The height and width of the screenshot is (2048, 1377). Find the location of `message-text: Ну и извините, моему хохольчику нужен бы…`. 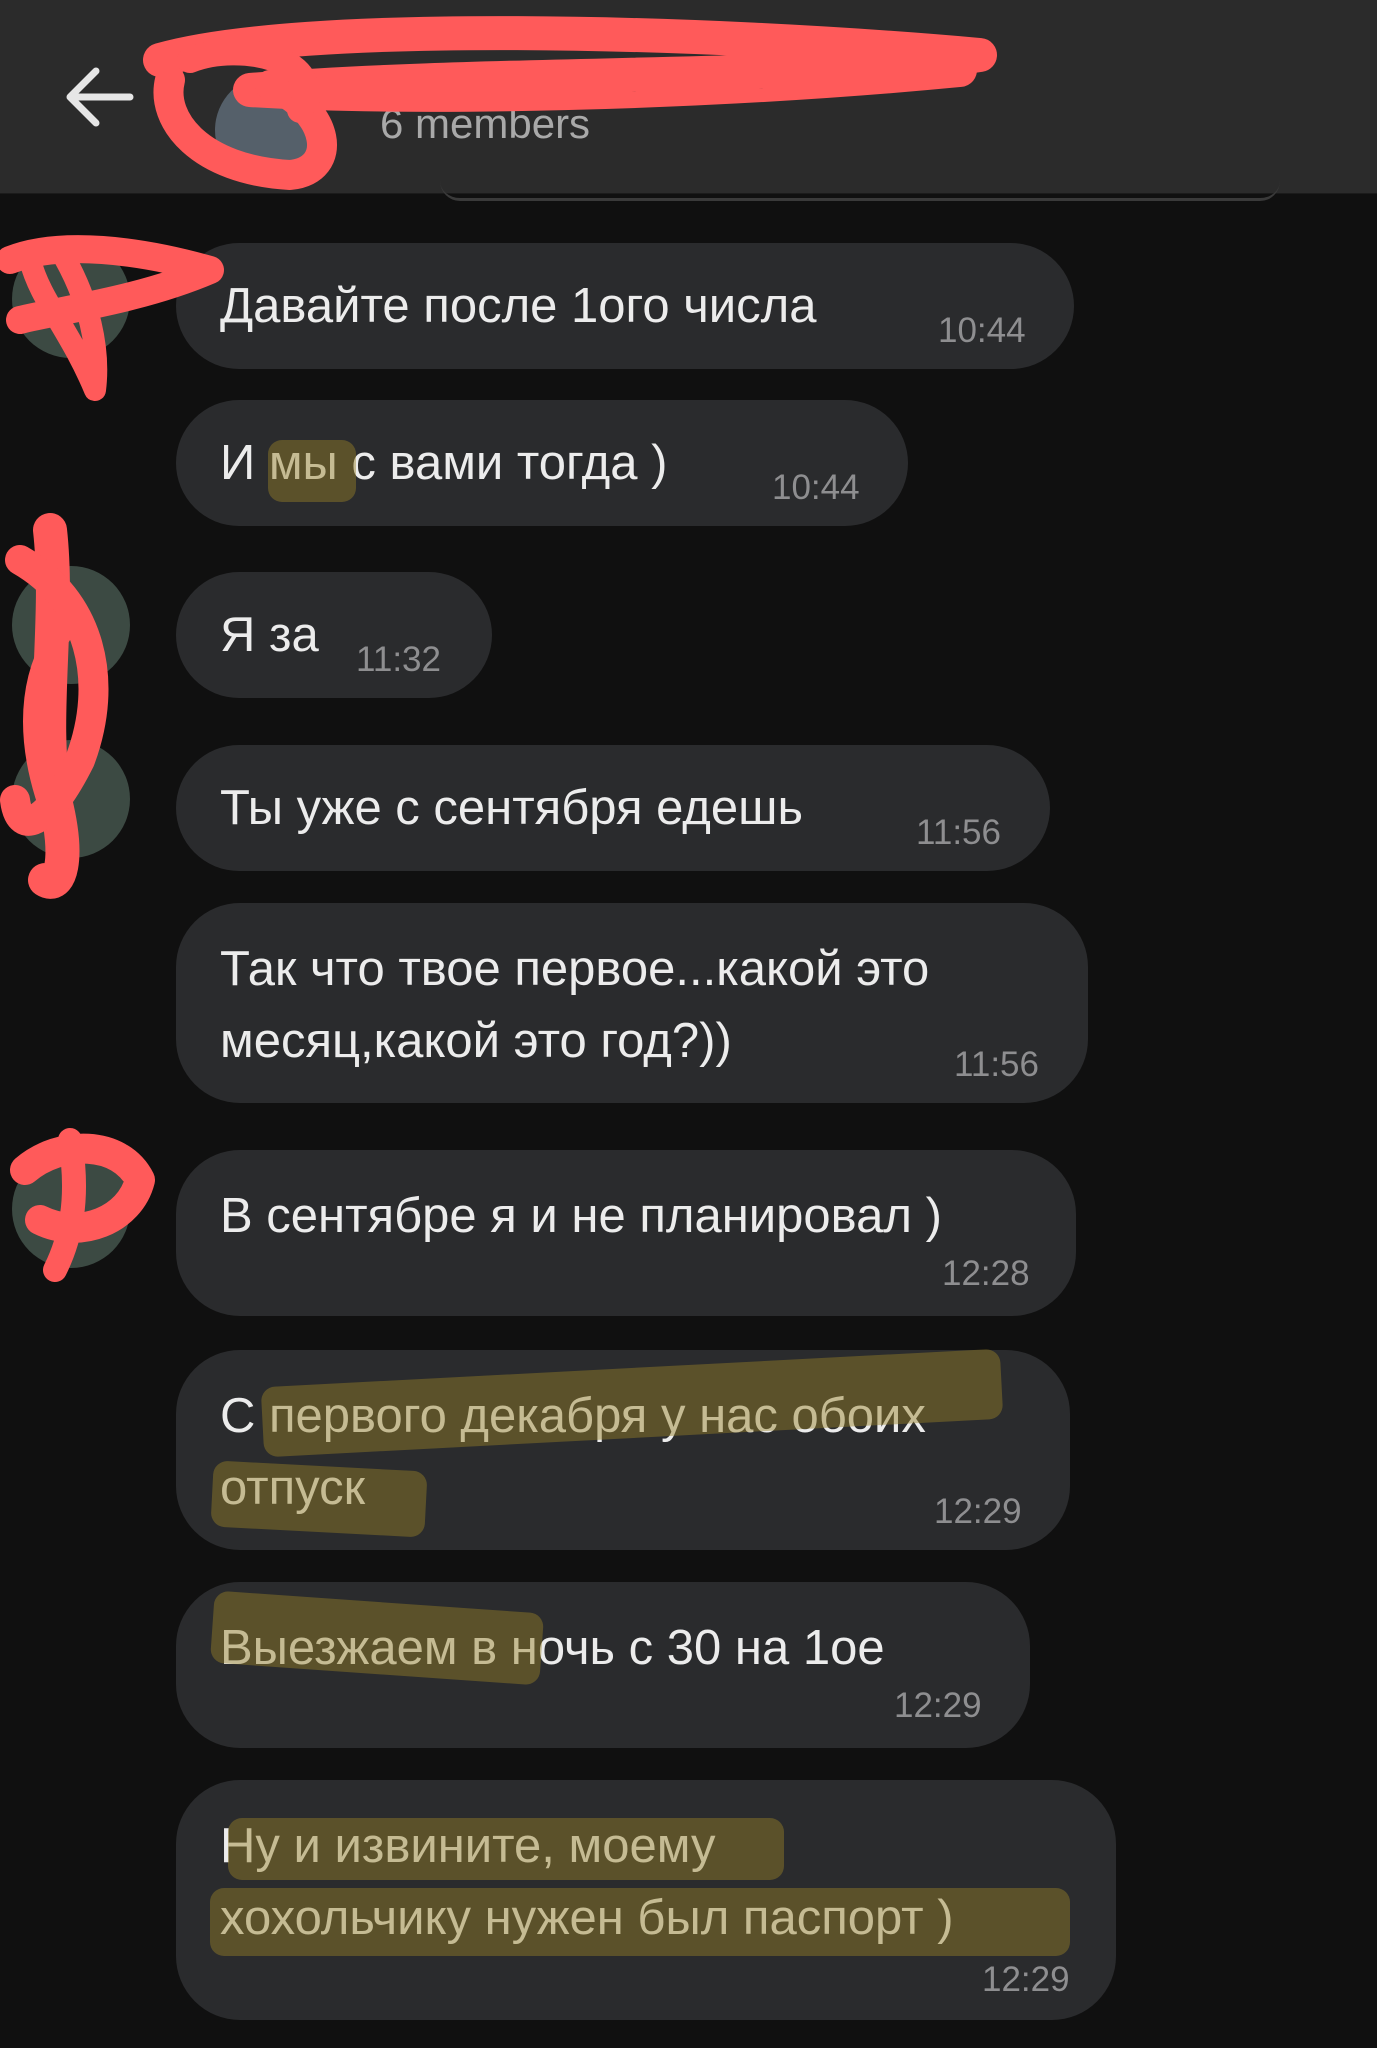

message-text: Ну и извините, моему хохольчику нужен бы… is located at coordinates (587, 1882).